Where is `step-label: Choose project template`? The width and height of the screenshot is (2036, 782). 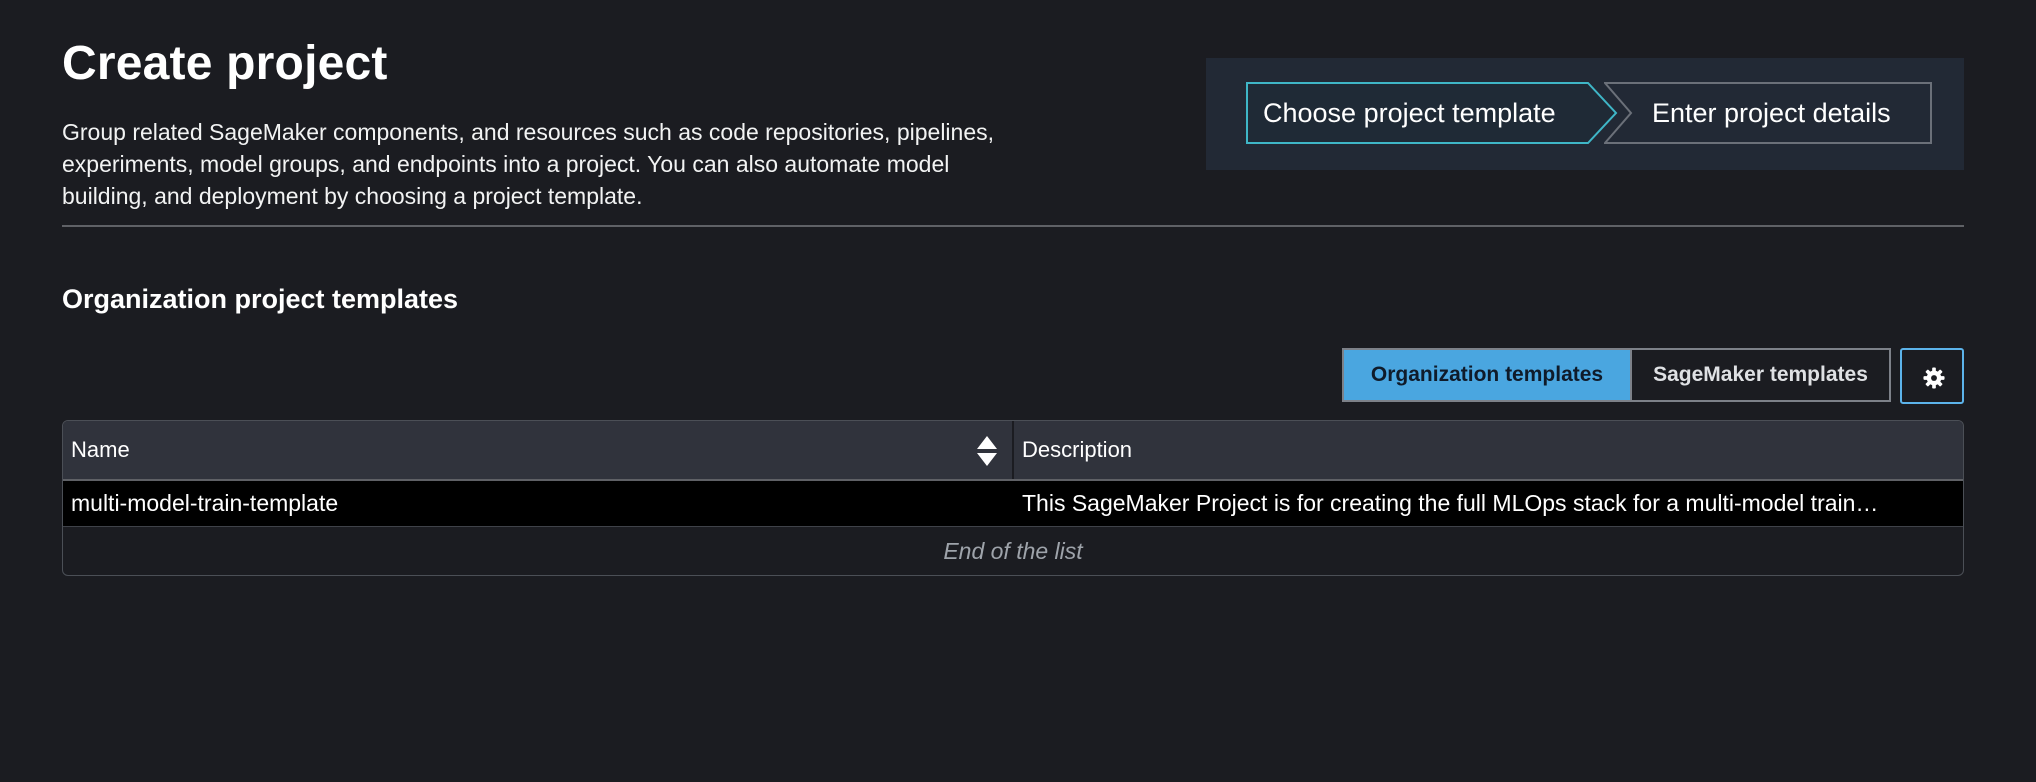
step-label: Choose project template is located at coordinates (1409, 113).